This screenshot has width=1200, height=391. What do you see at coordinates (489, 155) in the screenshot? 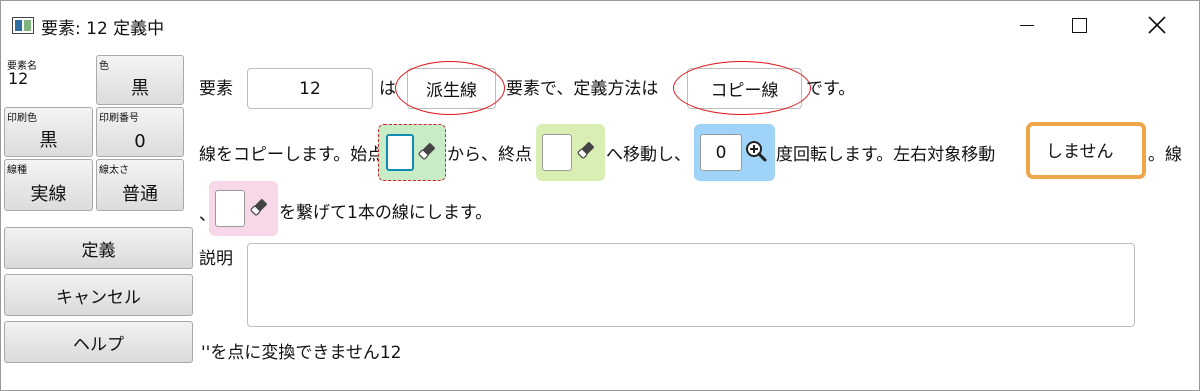
I see `row2-from-text: から、終点` at bounding box center [489, 155].